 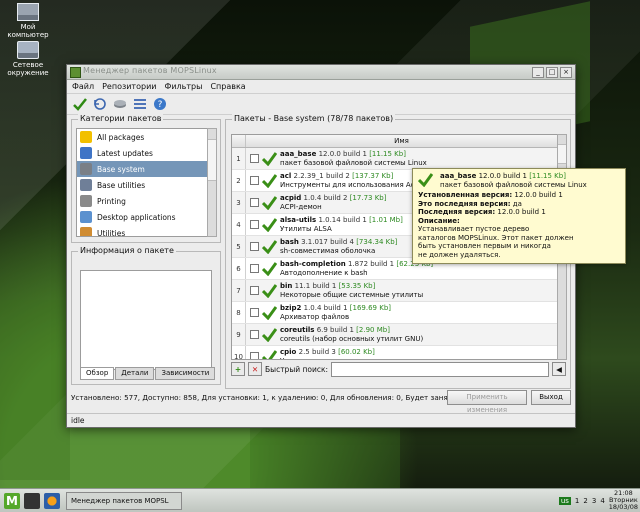 I want to click on package-size: [169.69 Kb], so click(x=370, y=307).